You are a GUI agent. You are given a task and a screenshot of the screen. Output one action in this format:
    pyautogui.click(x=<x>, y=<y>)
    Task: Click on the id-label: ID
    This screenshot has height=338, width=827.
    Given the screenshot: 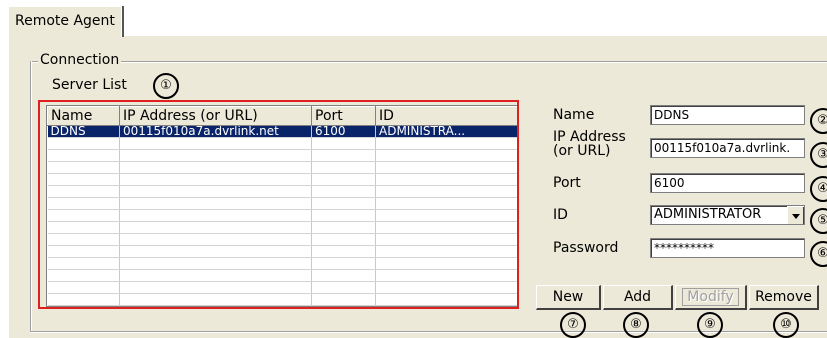 What is the action you would take?
    pyautogui.click(x=560, y=215)
    